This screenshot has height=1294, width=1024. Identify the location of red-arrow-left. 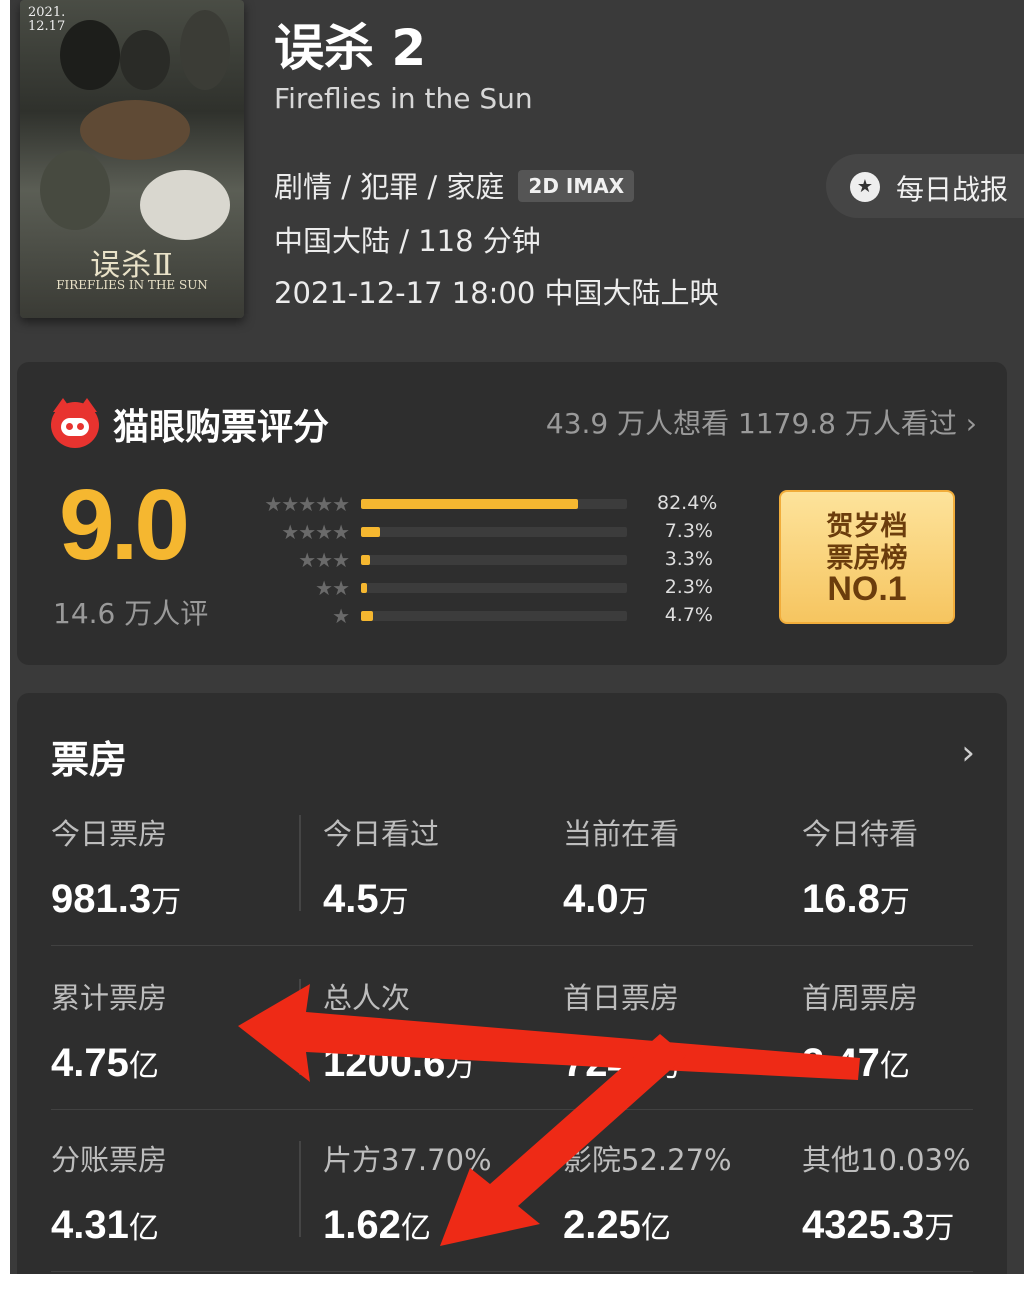
(549, 1033).